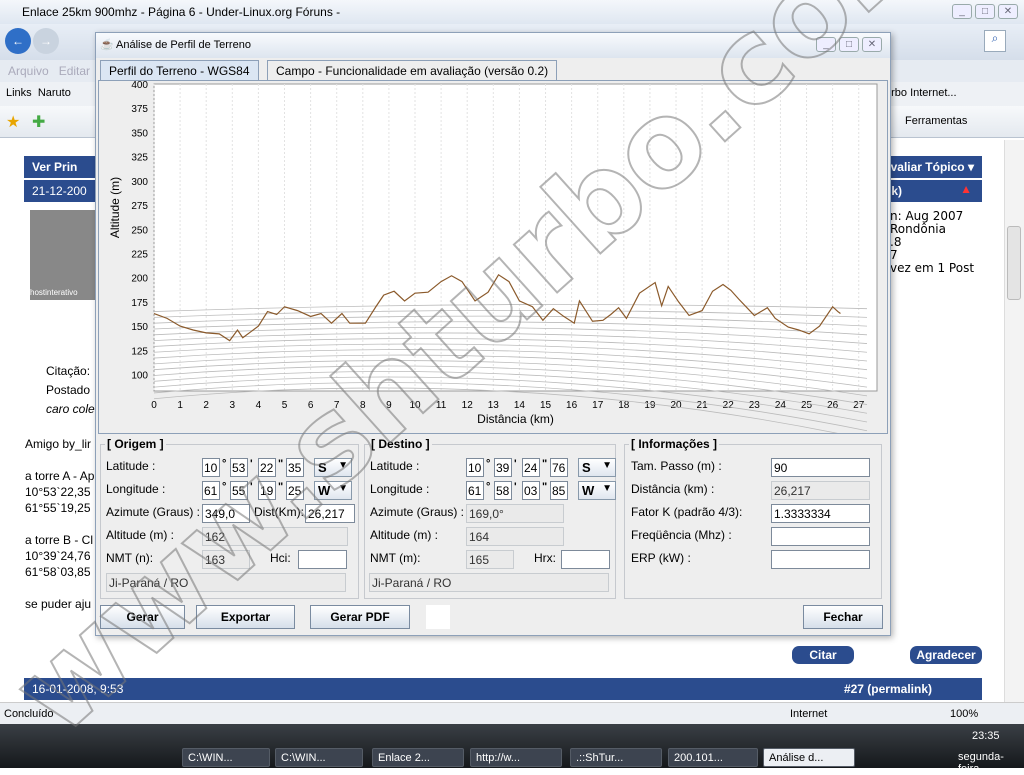 The height and width of the screenshot is (775, 1024). I want to click on view-first-link: Ver Prin, so click(54, 167).